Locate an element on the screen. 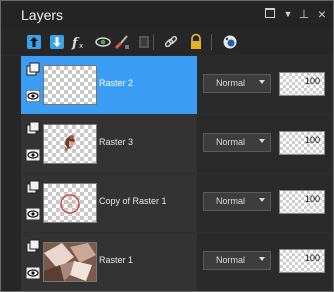 The width and height of the screenshot is (334, 292). layer-name: Raster 1 is located at coordinates (116, 260).